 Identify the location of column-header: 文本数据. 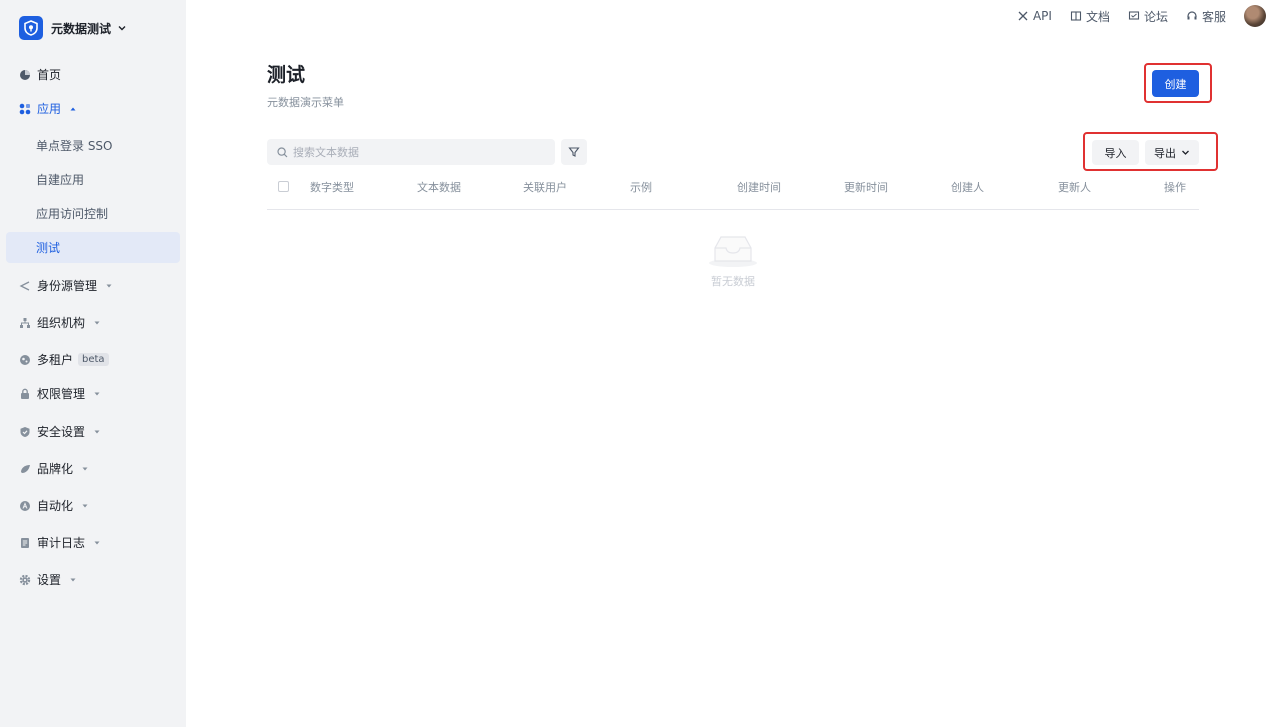
(439, 187).